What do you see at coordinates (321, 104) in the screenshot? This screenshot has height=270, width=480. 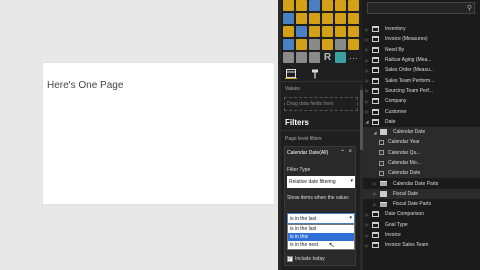 I see `values-drop-zone: Drag data fields here` at bounding box center [321, 104].